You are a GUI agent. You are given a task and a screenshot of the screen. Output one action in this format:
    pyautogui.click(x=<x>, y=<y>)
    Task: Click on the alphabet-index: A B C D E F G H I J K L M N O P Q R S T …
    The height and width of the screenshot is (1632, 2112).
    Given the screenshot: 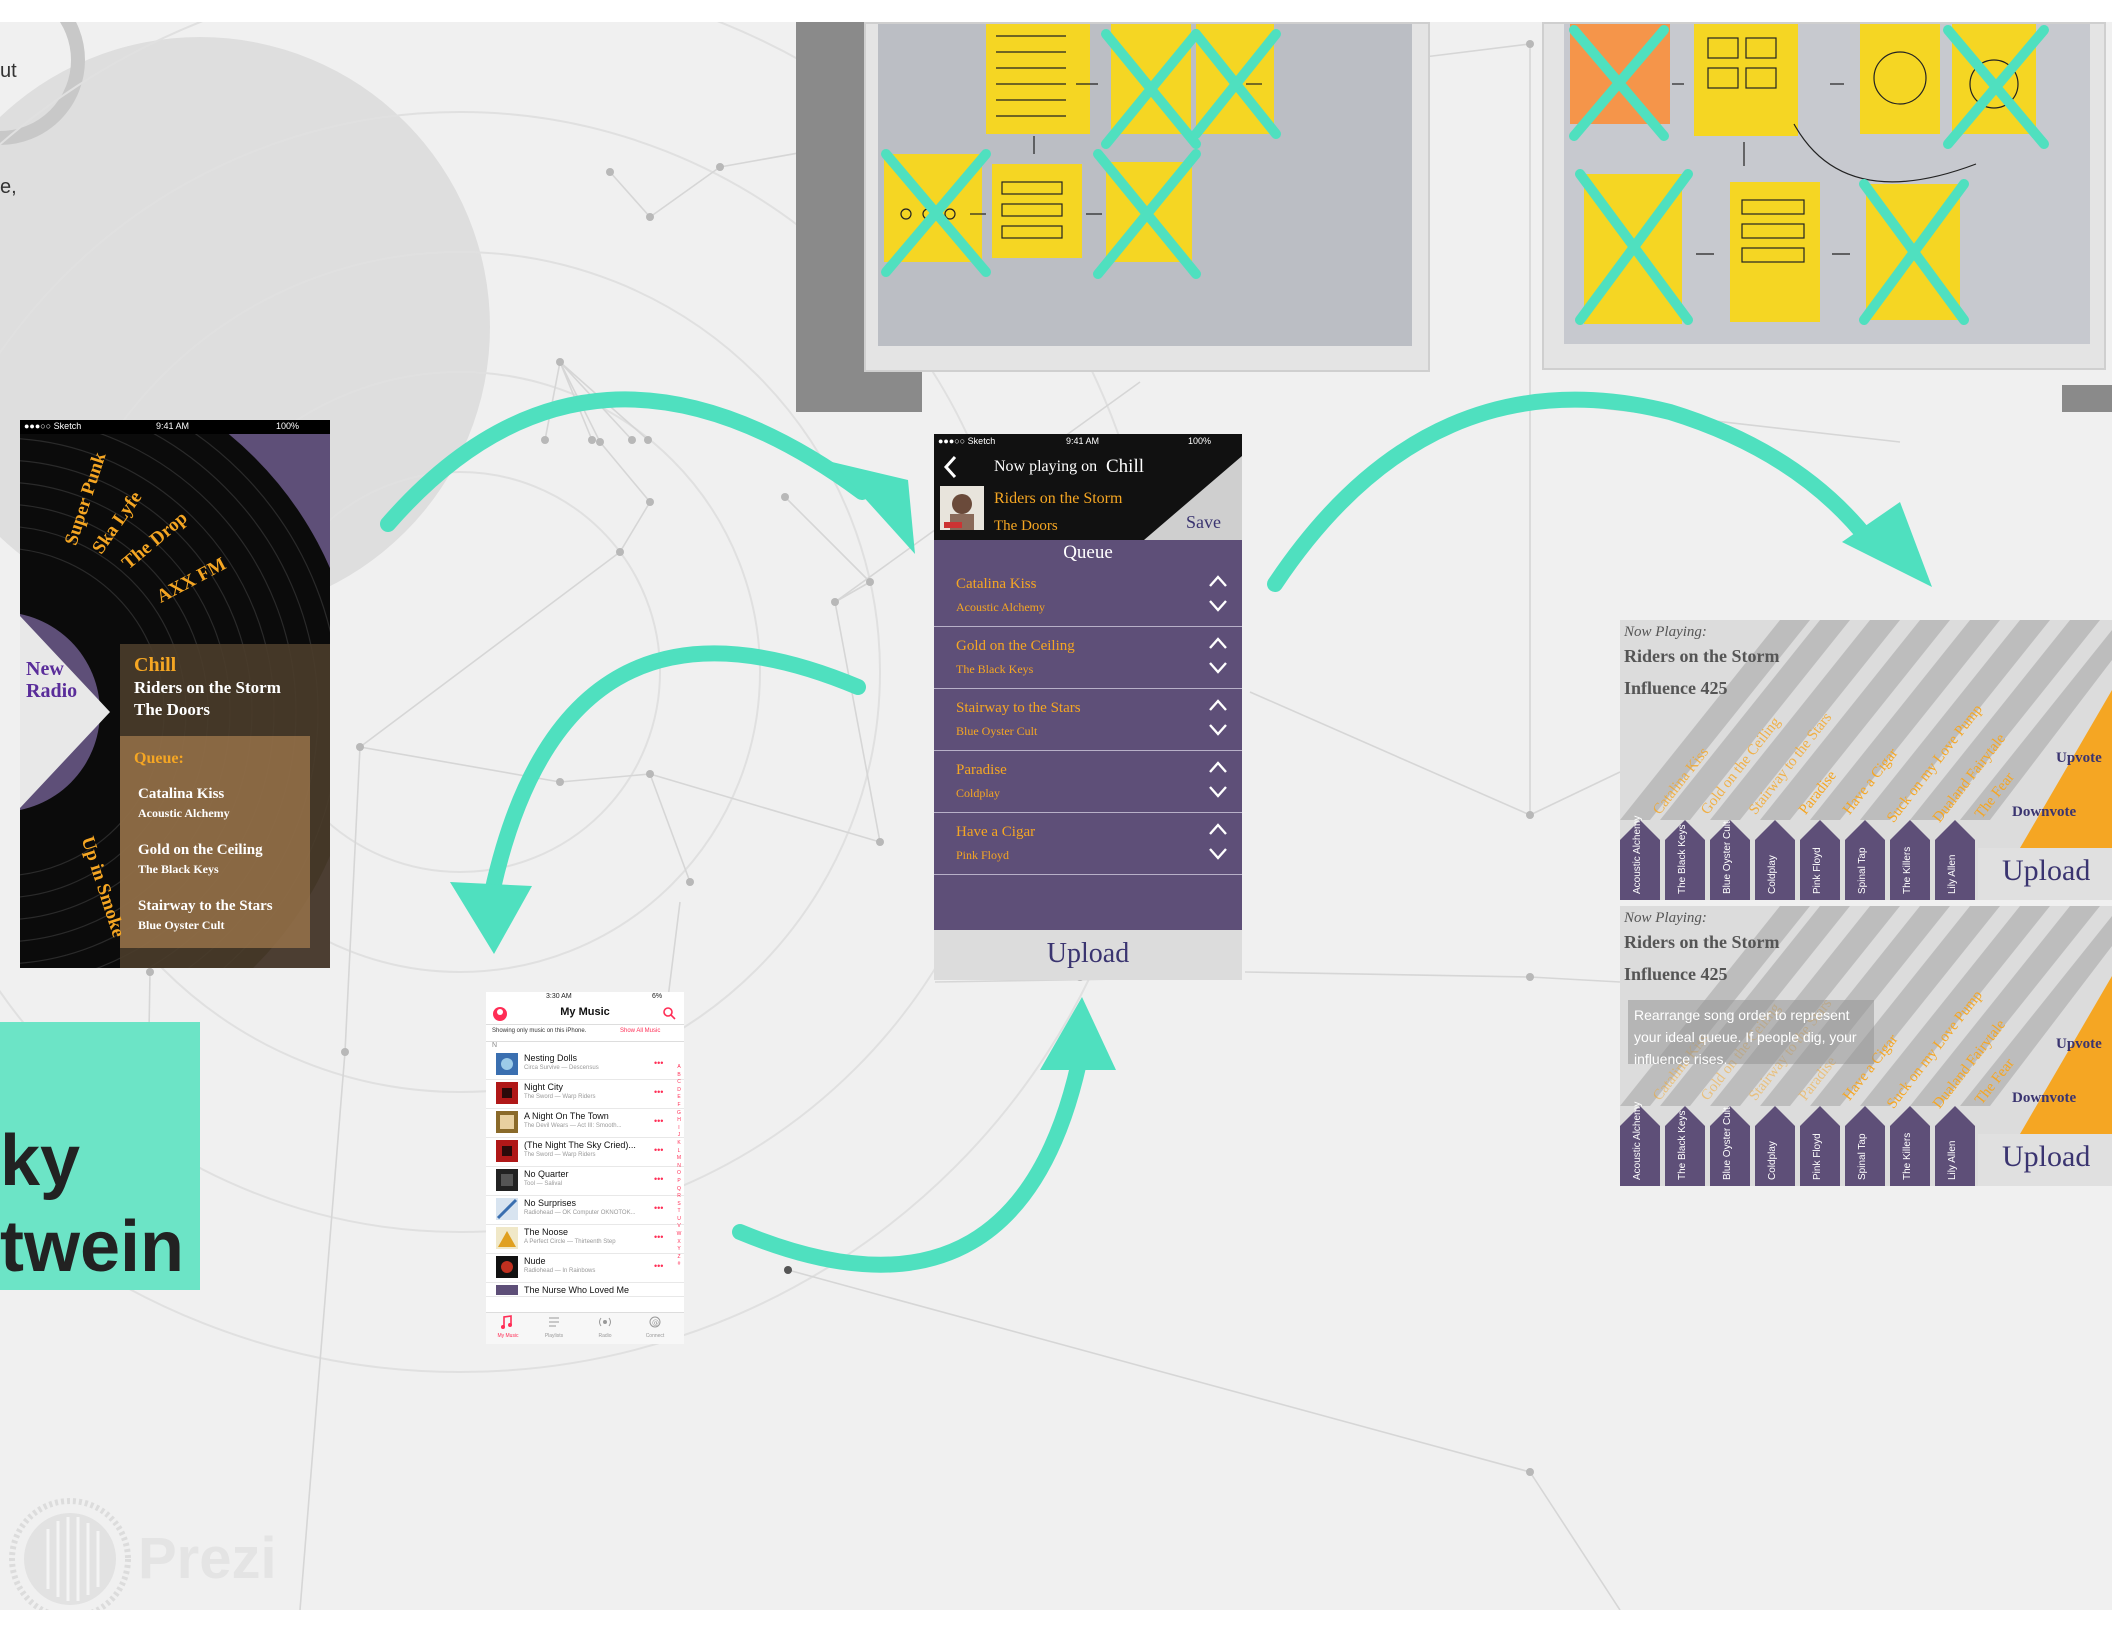 What is the action you would take?
    pyautogui.click(x=679, y=1166)
    